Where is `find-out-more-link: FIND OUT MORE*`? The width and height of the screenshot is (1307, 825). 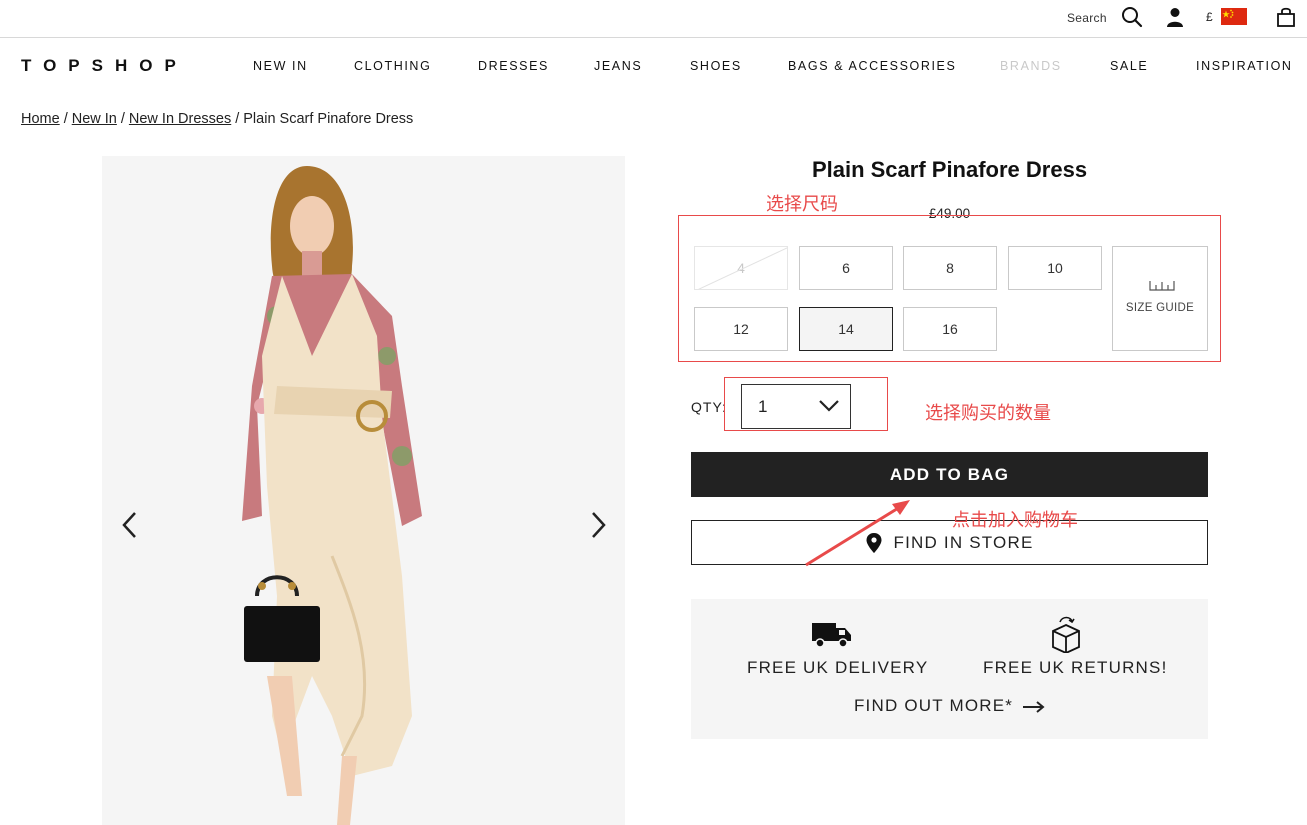 find-out-more-link: FIND OUT MORE* is located at coordinates (949, 706).